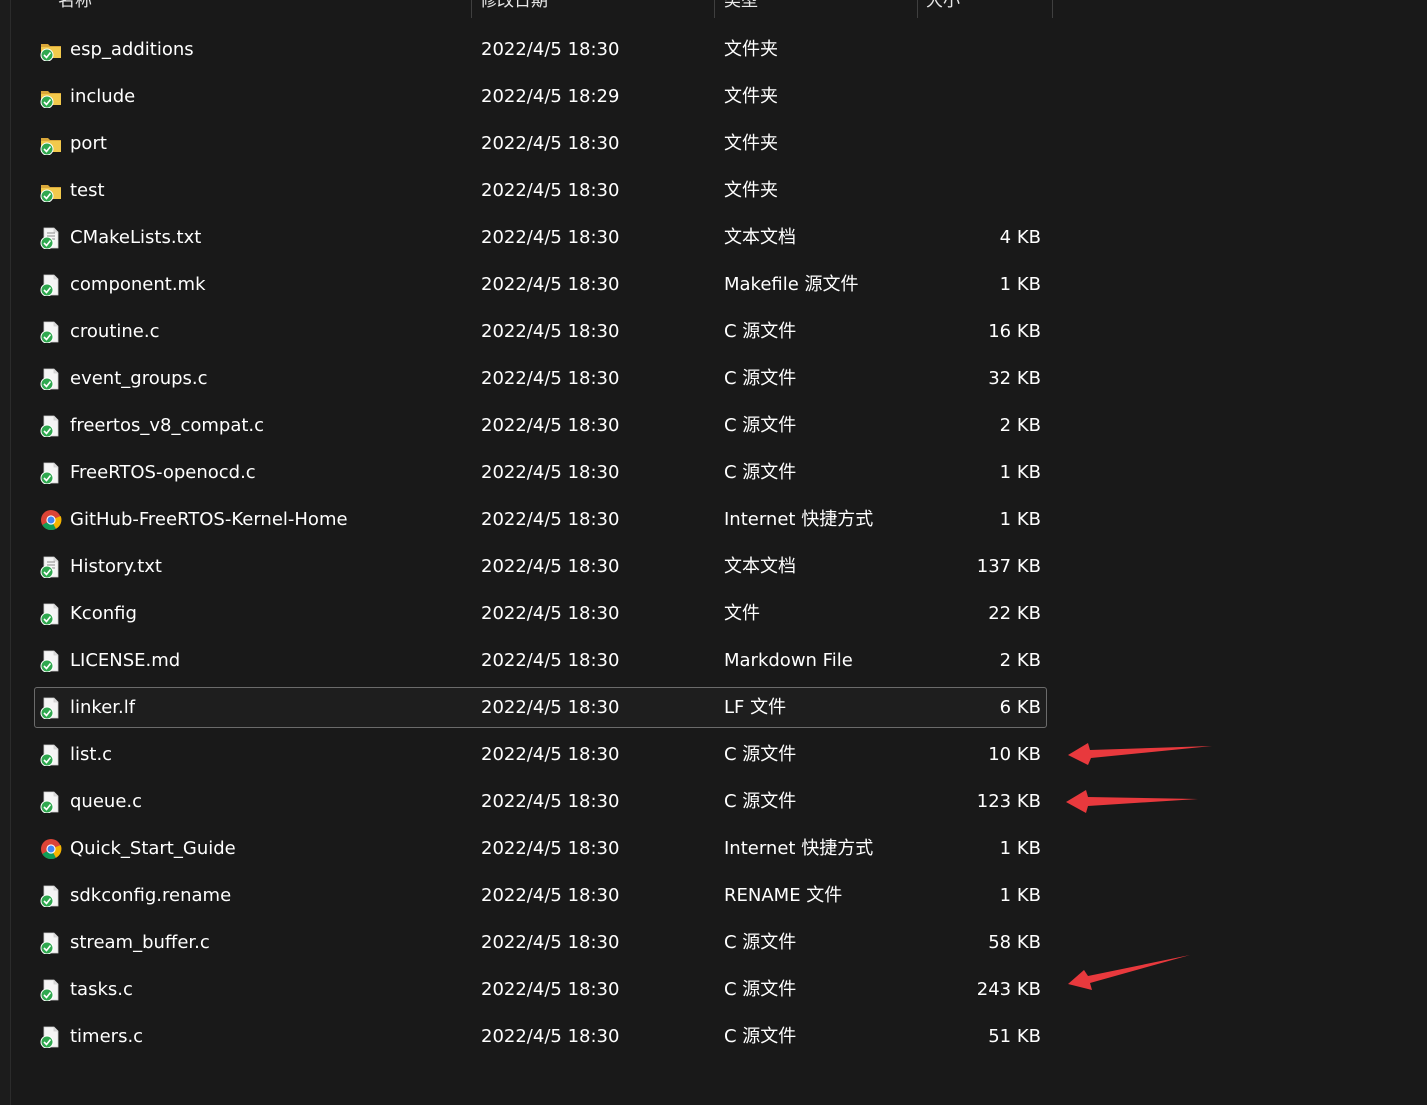 The width and height of the screenshot is (1427, 1105). What do you see at coordinates (1014, 754) in the screenshot?
I see `file-size: 10 KB` at bounding box center [1014, 754].